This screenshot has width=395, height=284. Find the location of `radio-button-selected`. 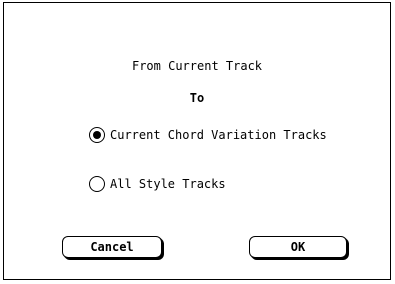

radio-button-selected is located at coordinates (97, 135).